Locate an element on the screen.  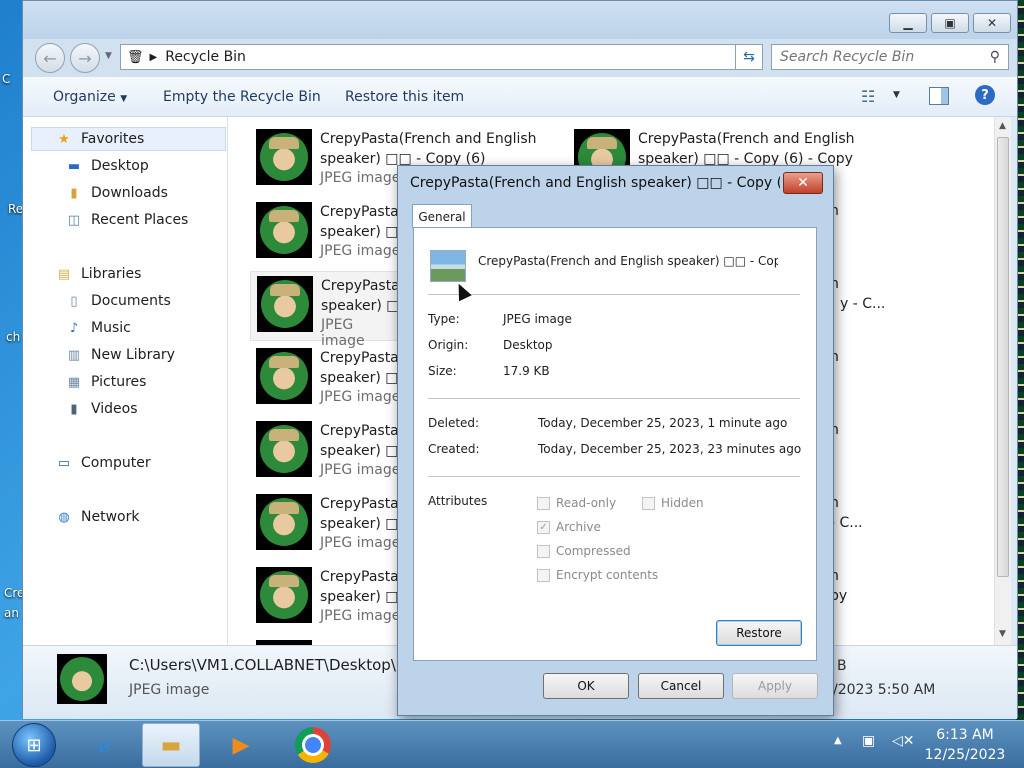
desktop-icon: ▬ is located at coordinates (74, 166).